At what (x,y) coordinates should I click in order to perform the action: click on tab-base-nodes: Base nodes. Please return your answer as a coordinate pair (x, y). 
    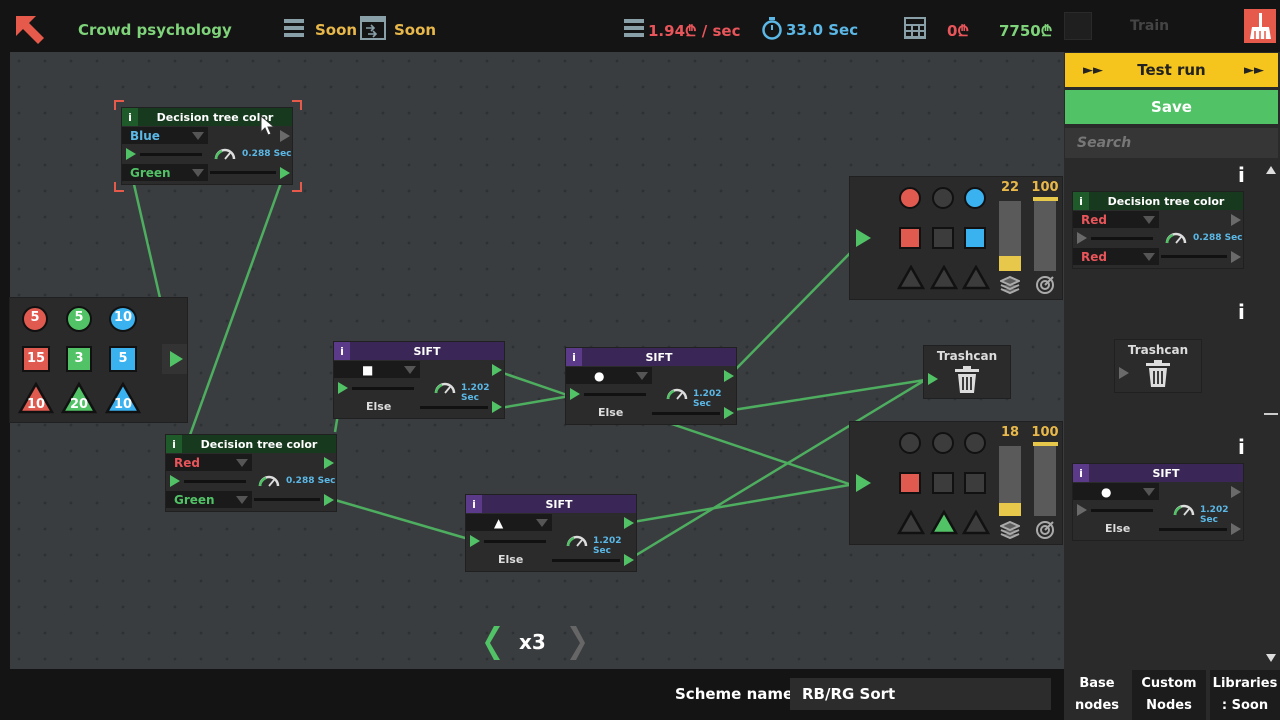
    Looking at the image, I should click on (1097, 695).